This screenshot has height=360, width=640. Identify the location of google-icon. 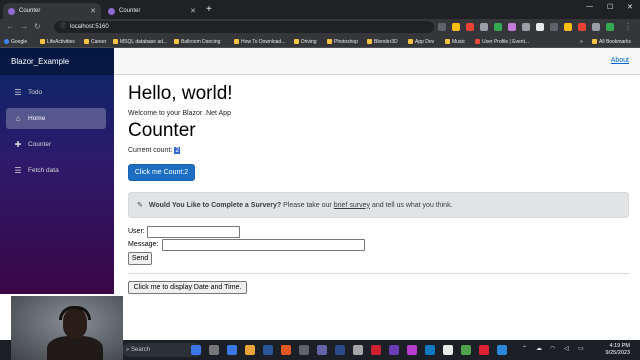
(582, 27).